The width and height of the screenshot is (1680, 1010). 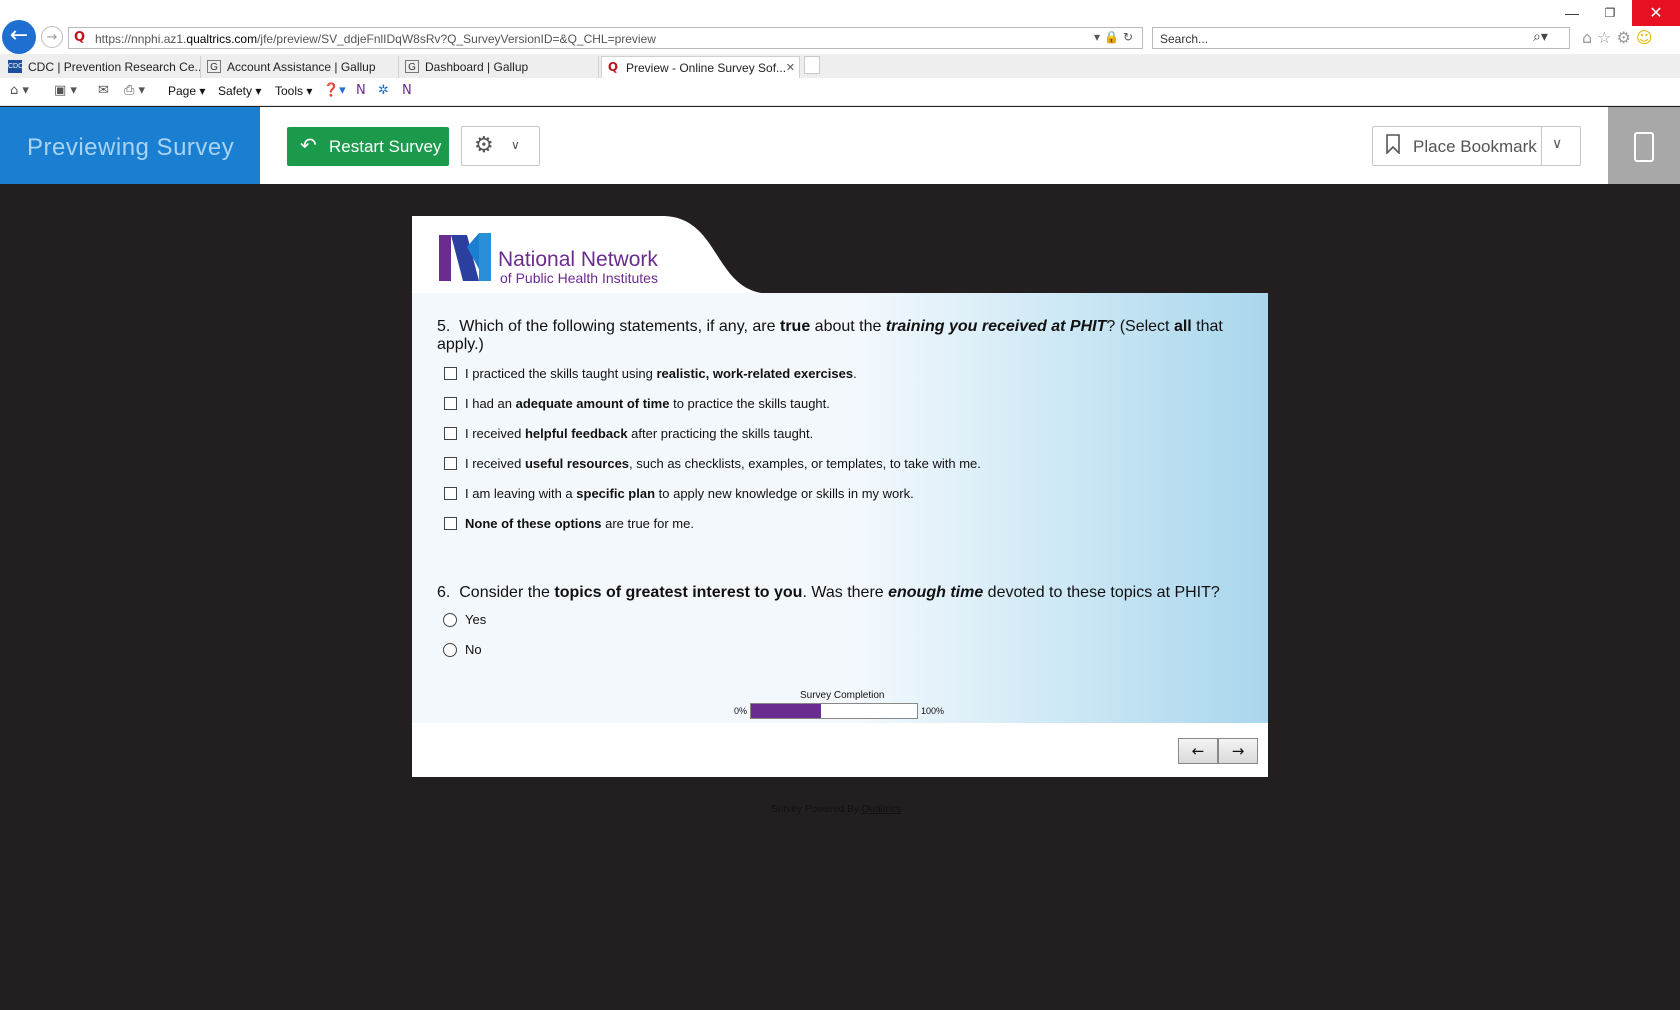 What do you see at coordinates (1130, 37) in the screenshot?
I see `refresh-icon: ↻` at bounding box center [1130, 37].